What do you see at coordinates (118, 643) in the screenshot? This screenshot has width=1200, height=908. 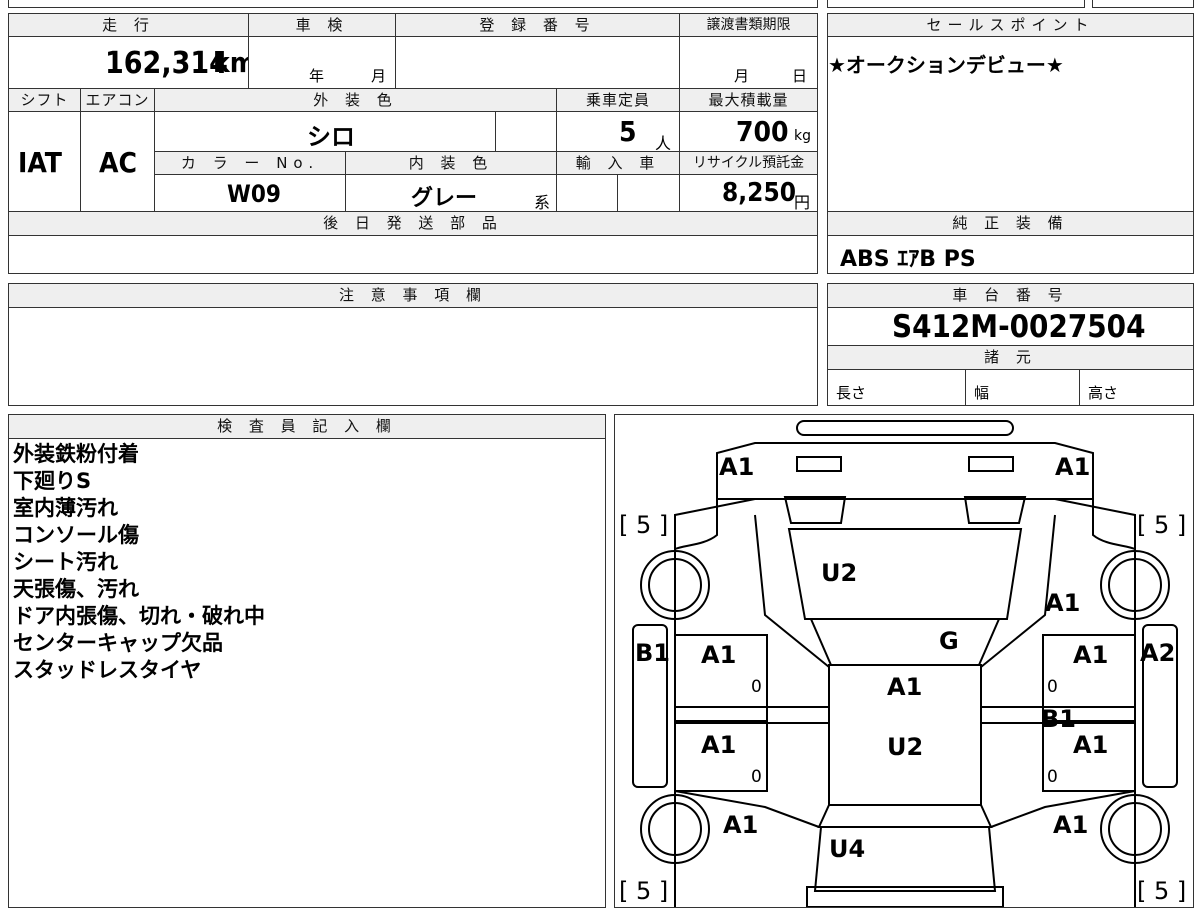 I see `inspector-item: センターキャップ欠品` at bounding box center [118, 643].